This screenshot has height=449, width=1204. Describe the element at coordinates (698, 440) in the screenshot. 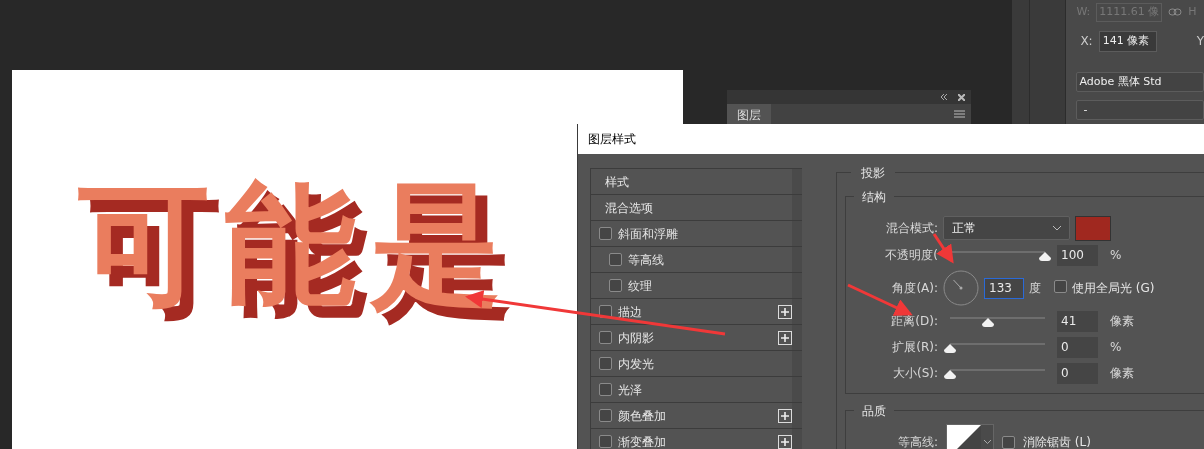

I see `style-item: 渐变叠加` at that location.